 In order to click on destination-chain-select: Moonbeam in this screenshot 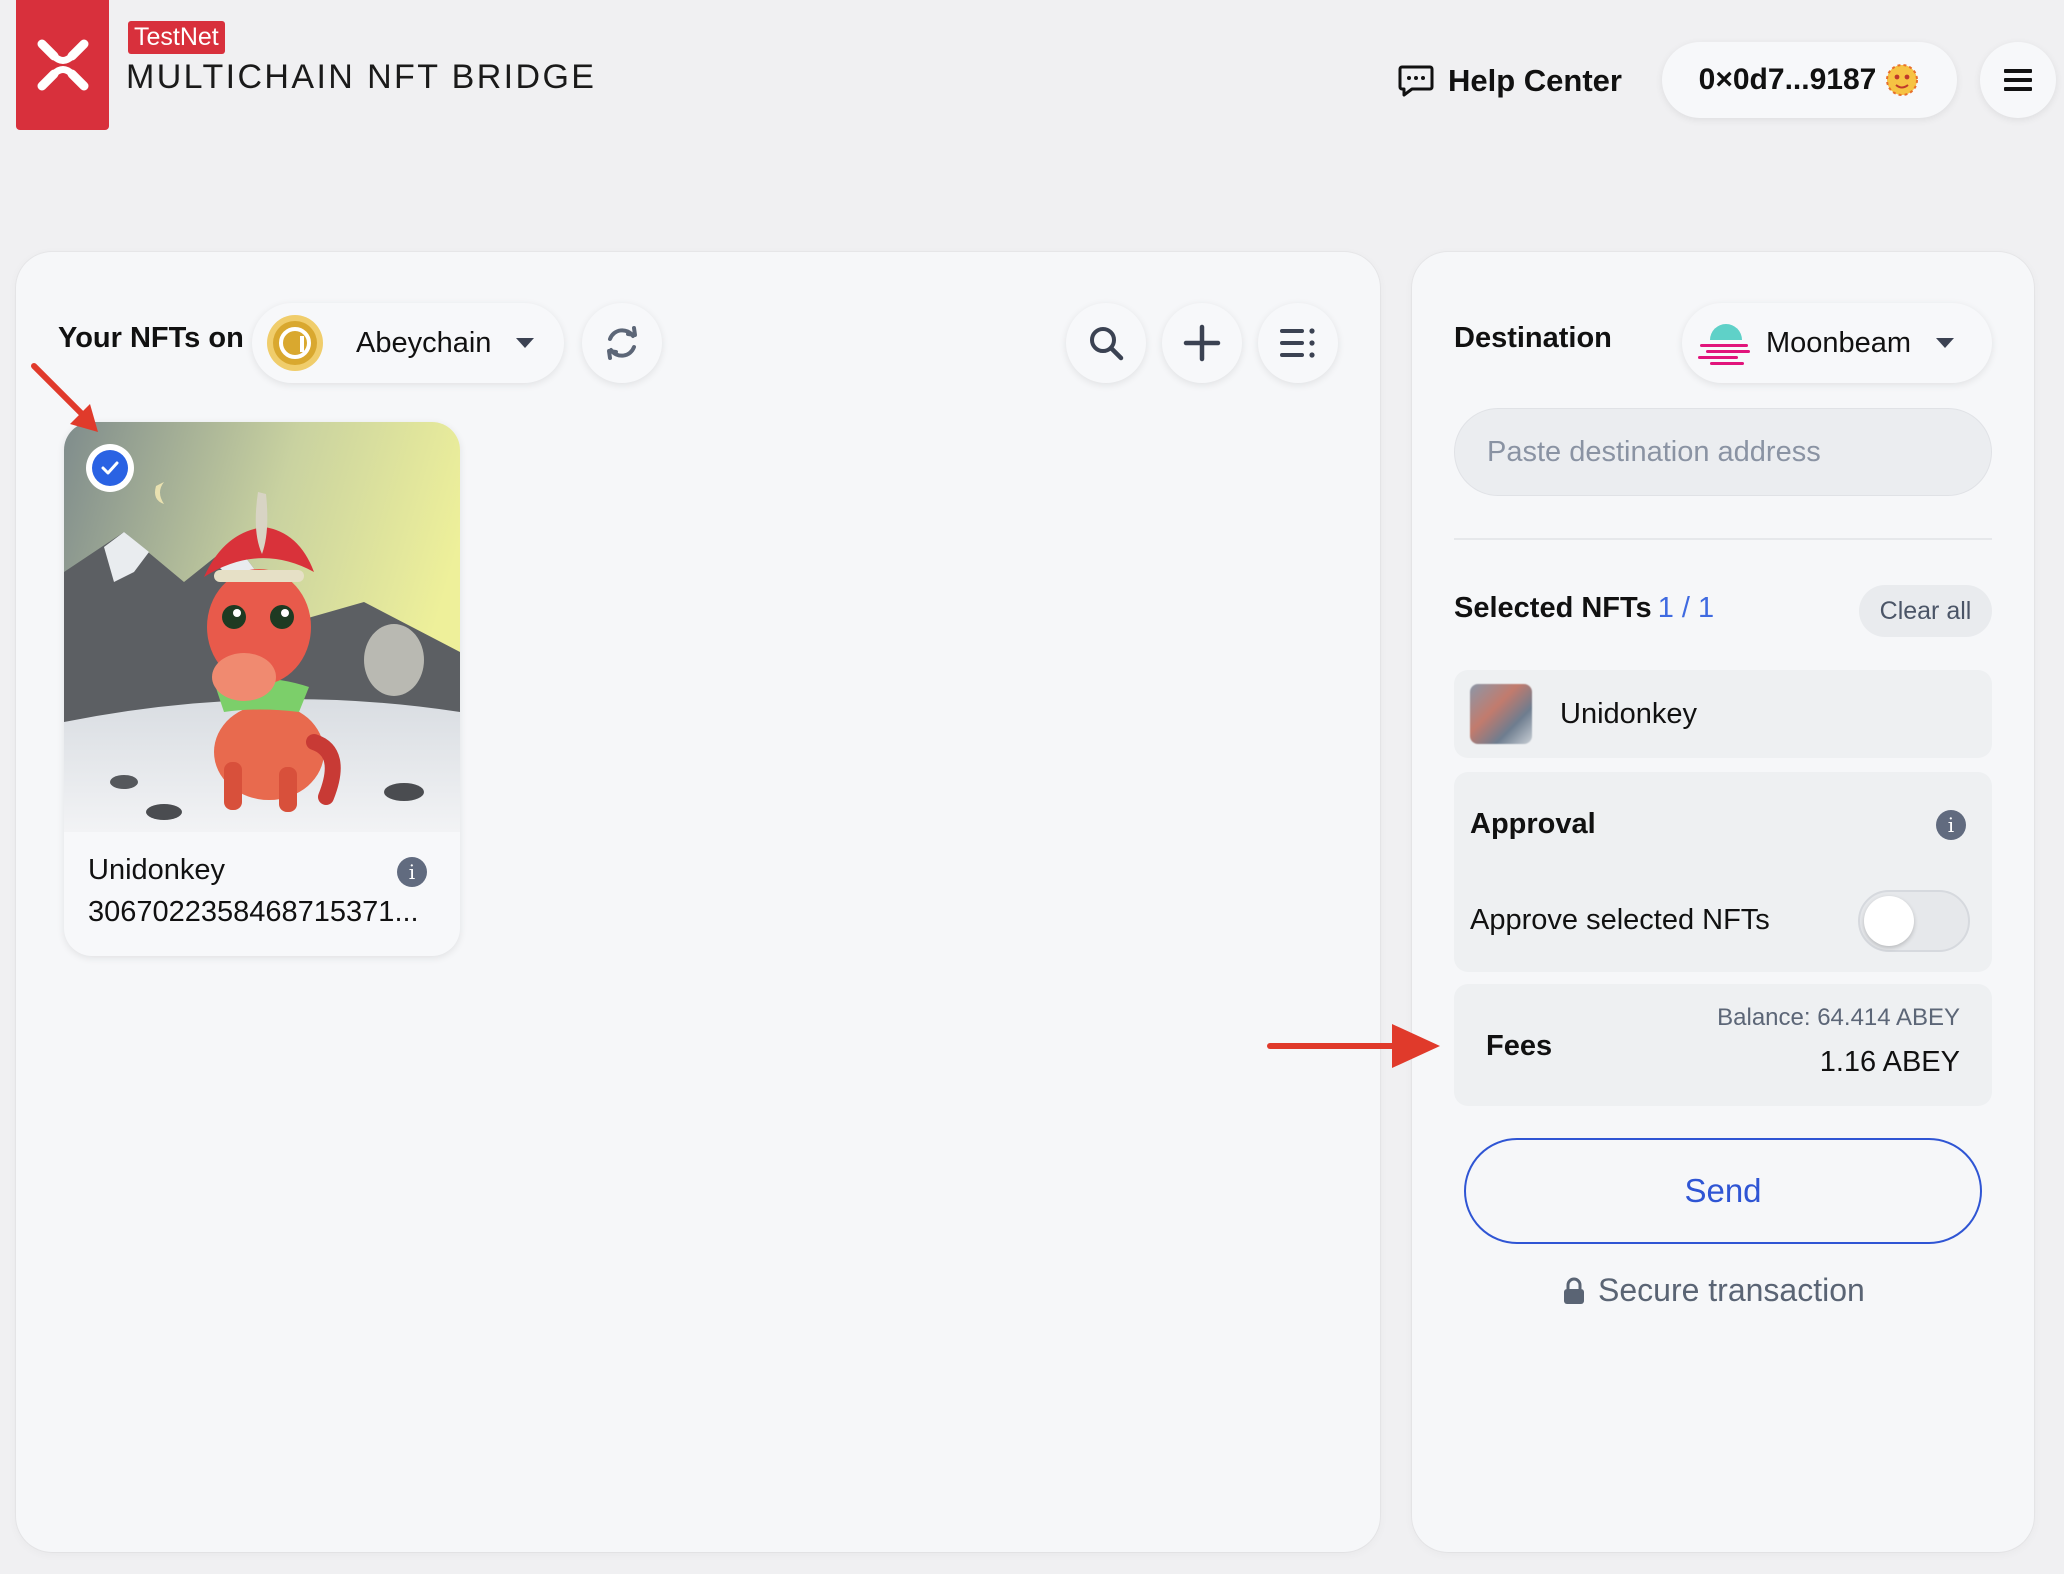, I will do `click(1837, 343)`.